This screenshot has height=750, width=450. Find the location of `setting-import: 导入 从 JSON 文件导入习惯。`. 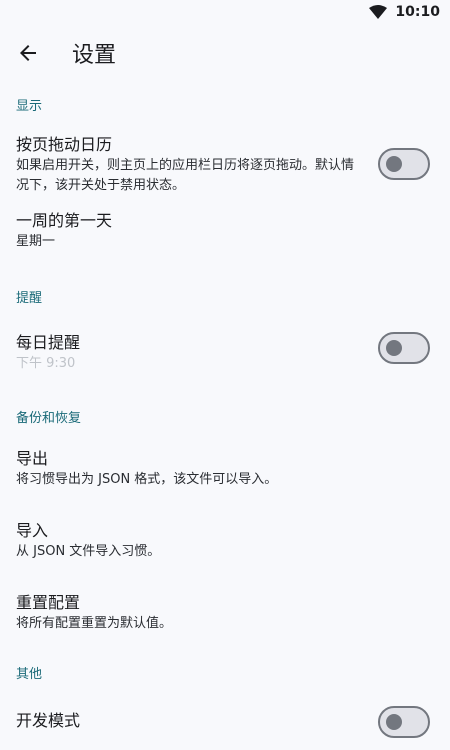

setting-import: 导入 从 JSON 文件导入习惯。 is located at coordinates (225, 546).